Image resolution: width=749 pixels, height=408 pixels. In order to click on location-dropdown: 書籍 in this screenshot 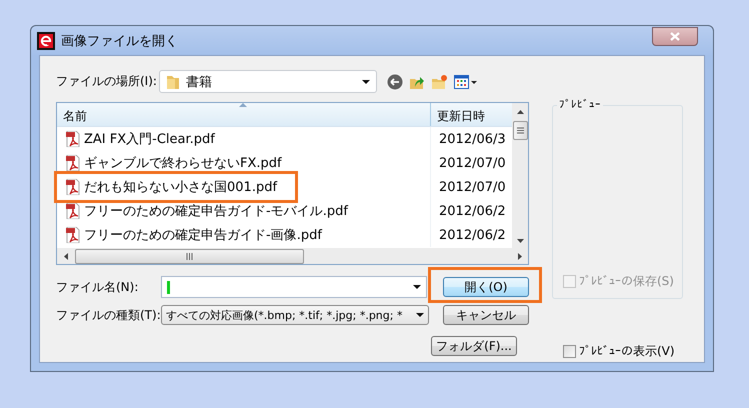, I will do `click(268, 81)`.